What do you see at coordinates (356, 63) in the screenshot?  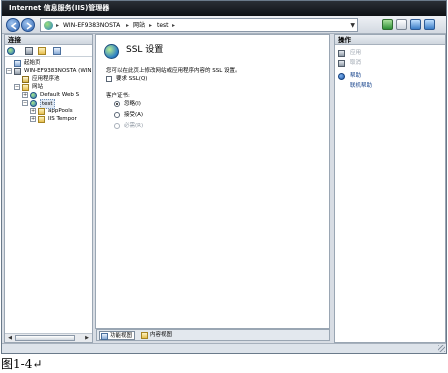 I see `action-label: 取消` at bounding box center [356, 63].